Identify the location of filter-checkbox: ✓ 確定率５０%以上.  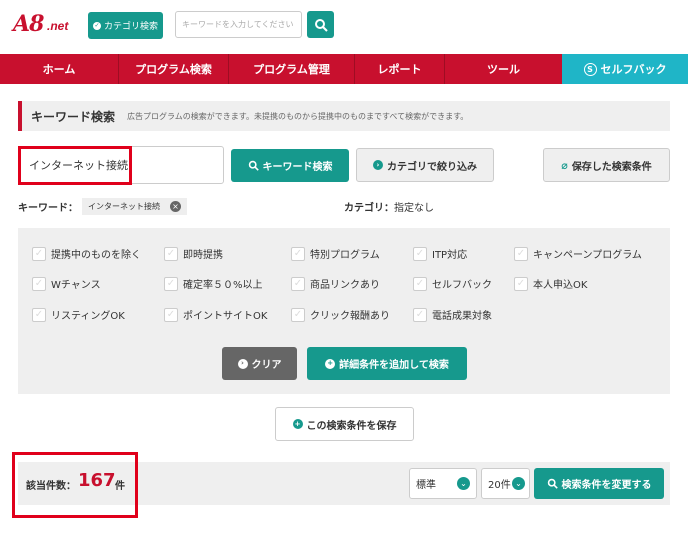
(213, 283).